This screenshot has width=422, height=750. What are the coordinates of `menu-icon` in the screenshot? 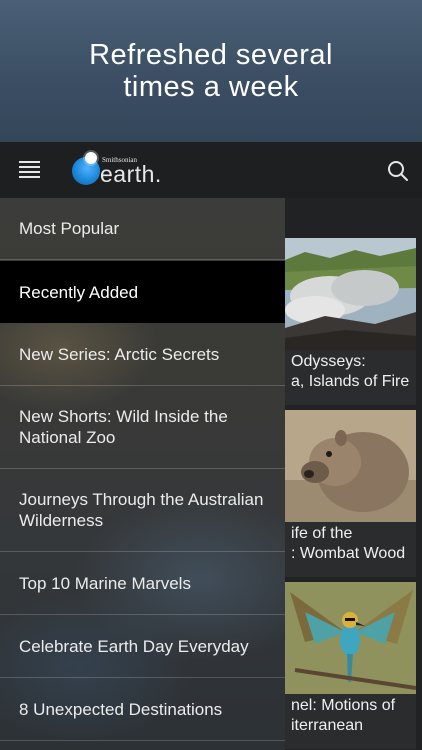 It's located at (29, 169).